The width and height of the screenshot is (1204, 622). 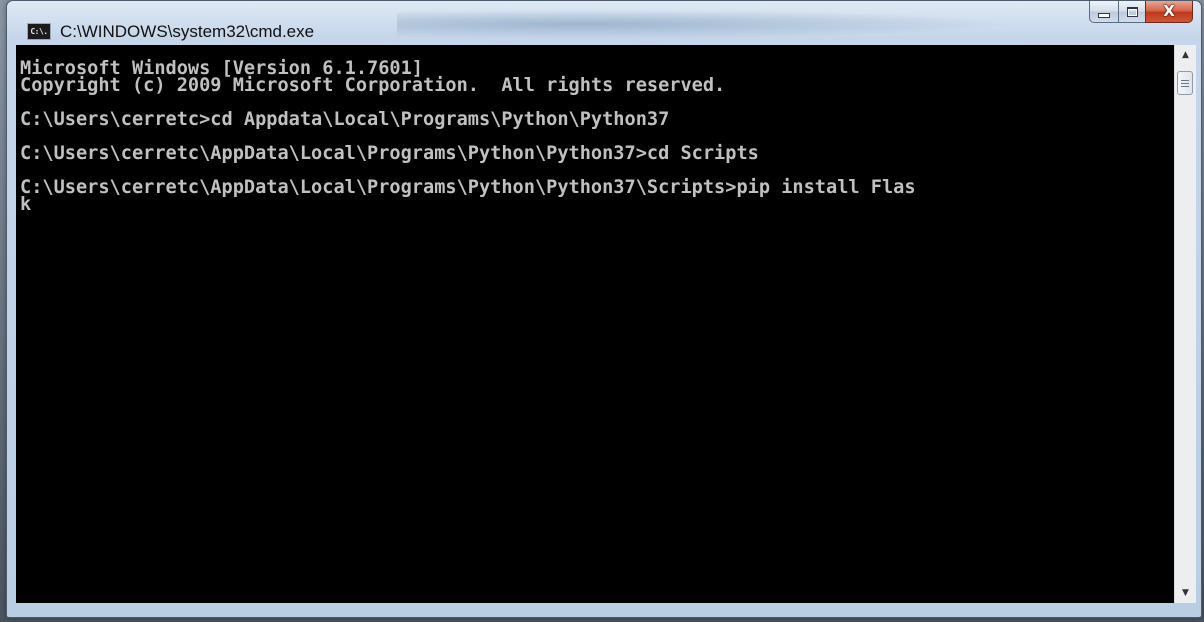 What do you see at coordinates (1185, 593) in the screenshot?
I see `scroll-down-arrow-icon: ▼` at bounding box center [1185, 593].